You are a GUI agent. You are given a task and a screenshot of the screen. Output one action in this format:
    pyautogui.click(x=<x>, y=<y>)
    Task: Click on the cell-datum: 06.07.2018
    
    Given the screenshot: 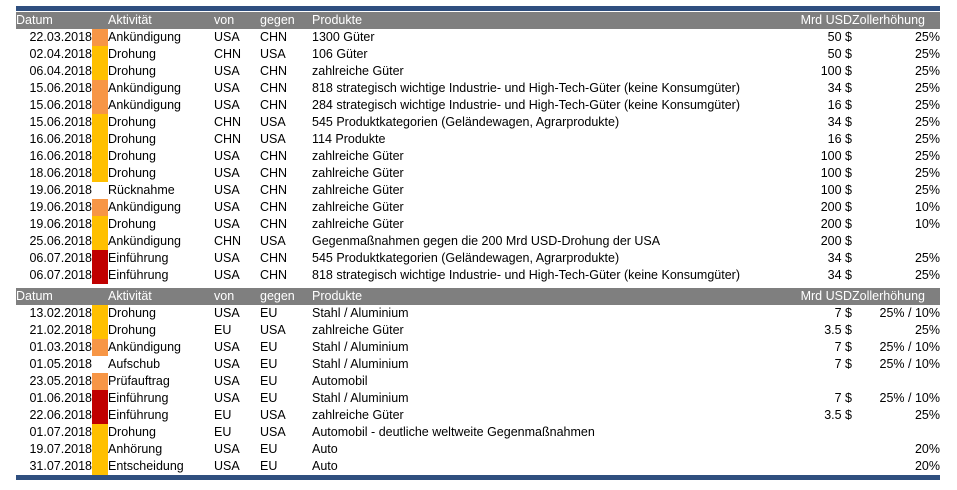 What is the action you would take?
    pyautogui.click(x=60, y=258)
    